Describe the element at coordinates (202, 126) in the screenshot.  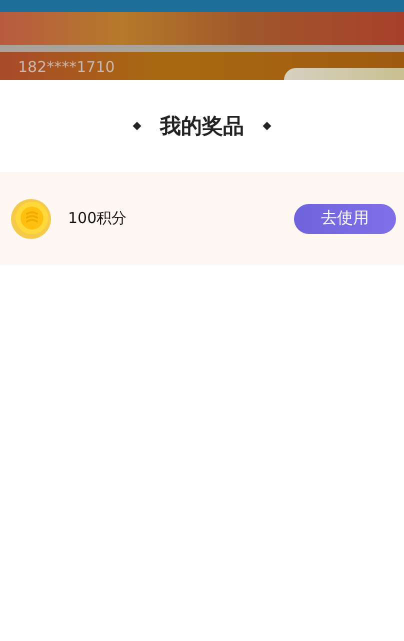
I see `sheet-title: 我的奖品` at that location.